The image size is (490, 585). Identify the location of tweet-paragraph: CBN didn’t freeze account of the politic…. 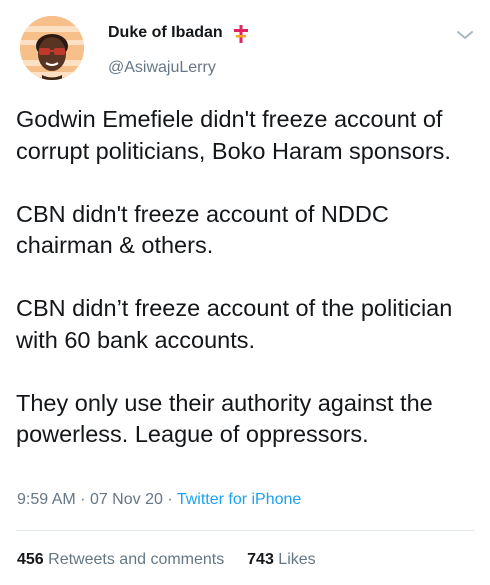
(234, 324).